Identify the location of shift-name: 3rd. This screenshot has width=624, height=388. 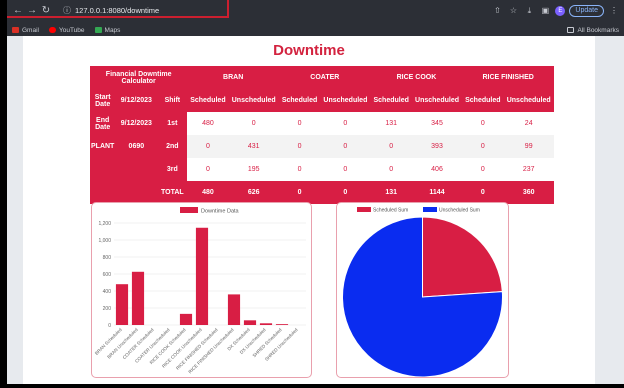
(172, 169).